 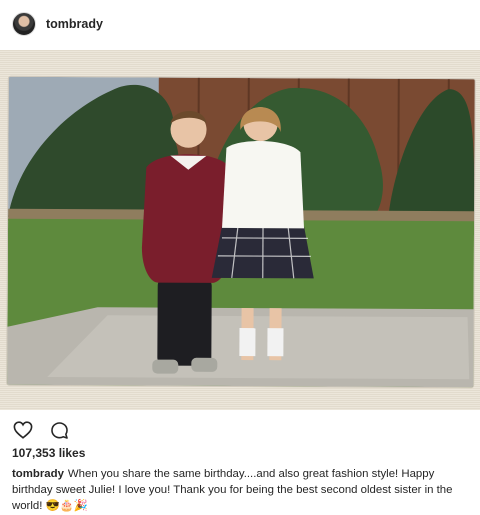 I want to click on heart-icon, so click(x=23, y=430).